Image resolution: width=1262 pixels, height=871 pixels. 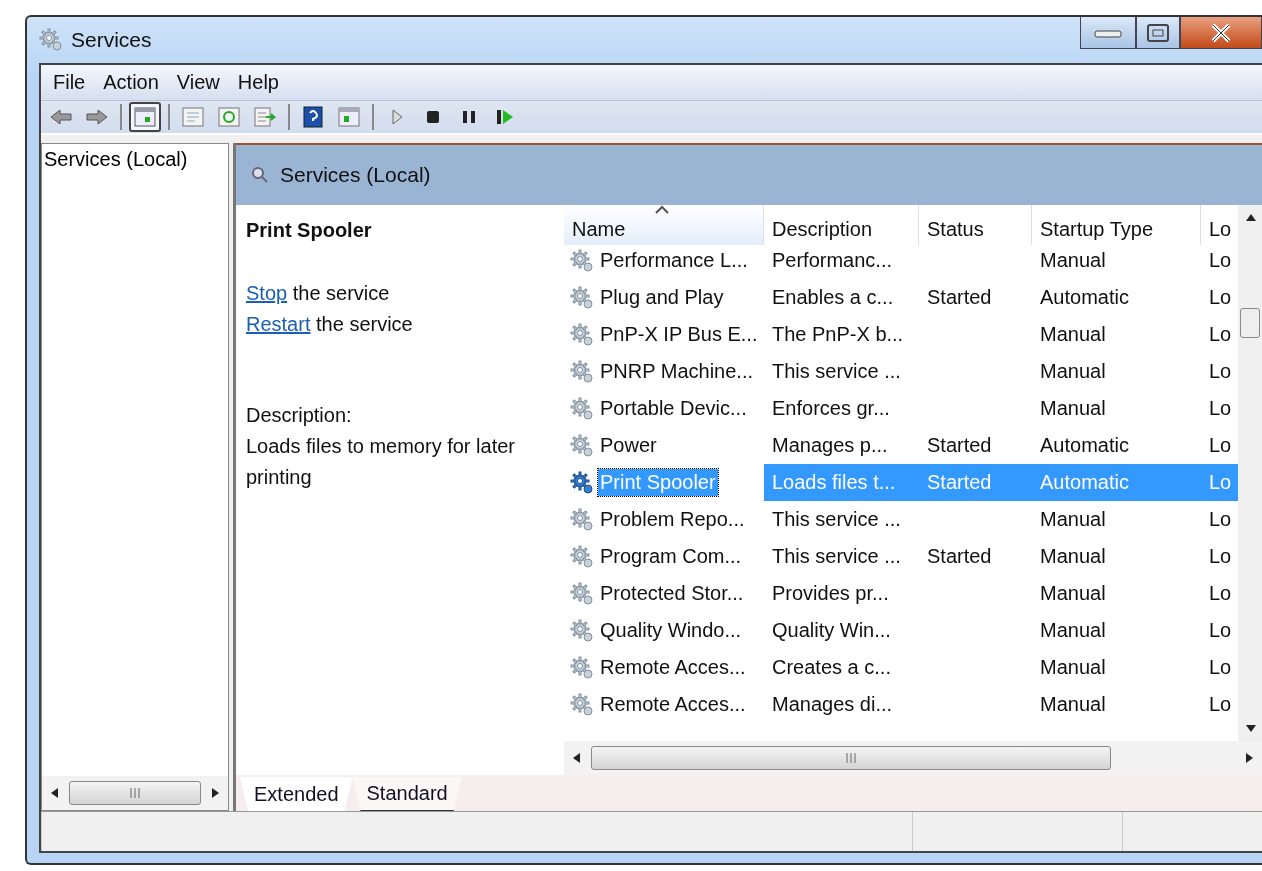 I want to click on maximize-icon, so click(x=1158, y=32).